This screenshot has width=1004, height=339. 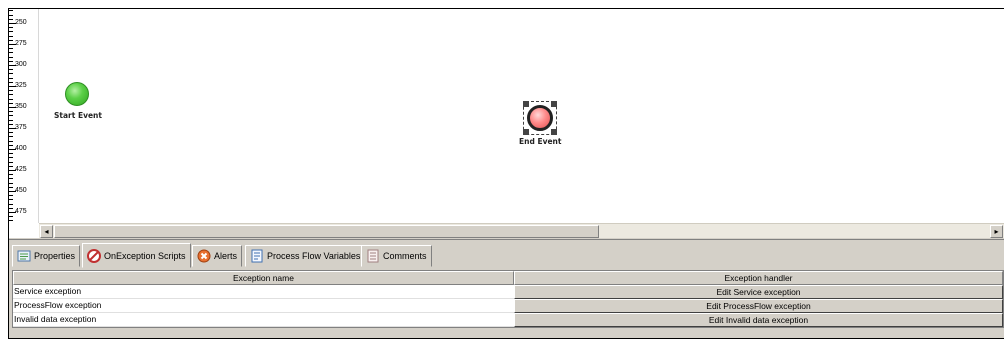 I want to click on table-row: Service exception Edit Service exception, so click(x=508, y=292).